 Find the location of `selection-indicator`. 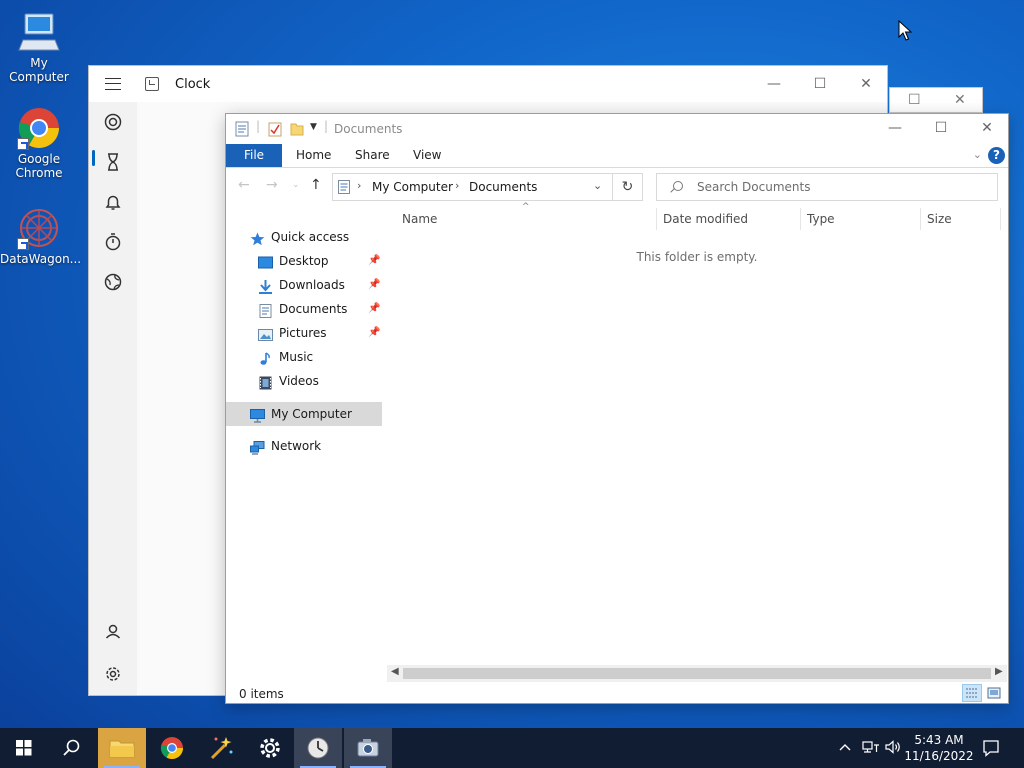

selection-indicator is located at coordinates (93, 158).